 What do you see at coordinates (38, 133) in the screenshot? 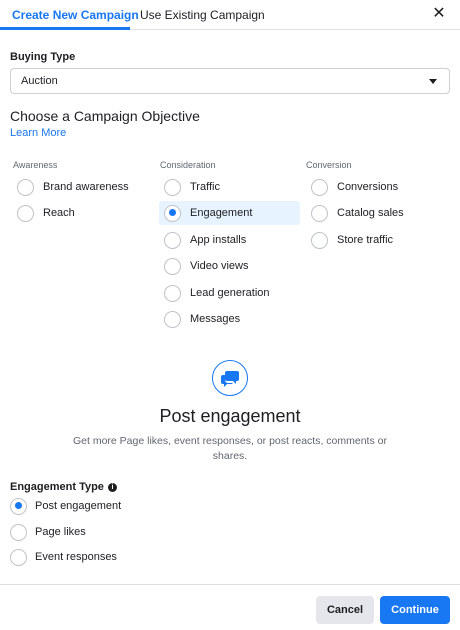
I see `learn-more-link: Learn More` at bounding box center [38, 133].